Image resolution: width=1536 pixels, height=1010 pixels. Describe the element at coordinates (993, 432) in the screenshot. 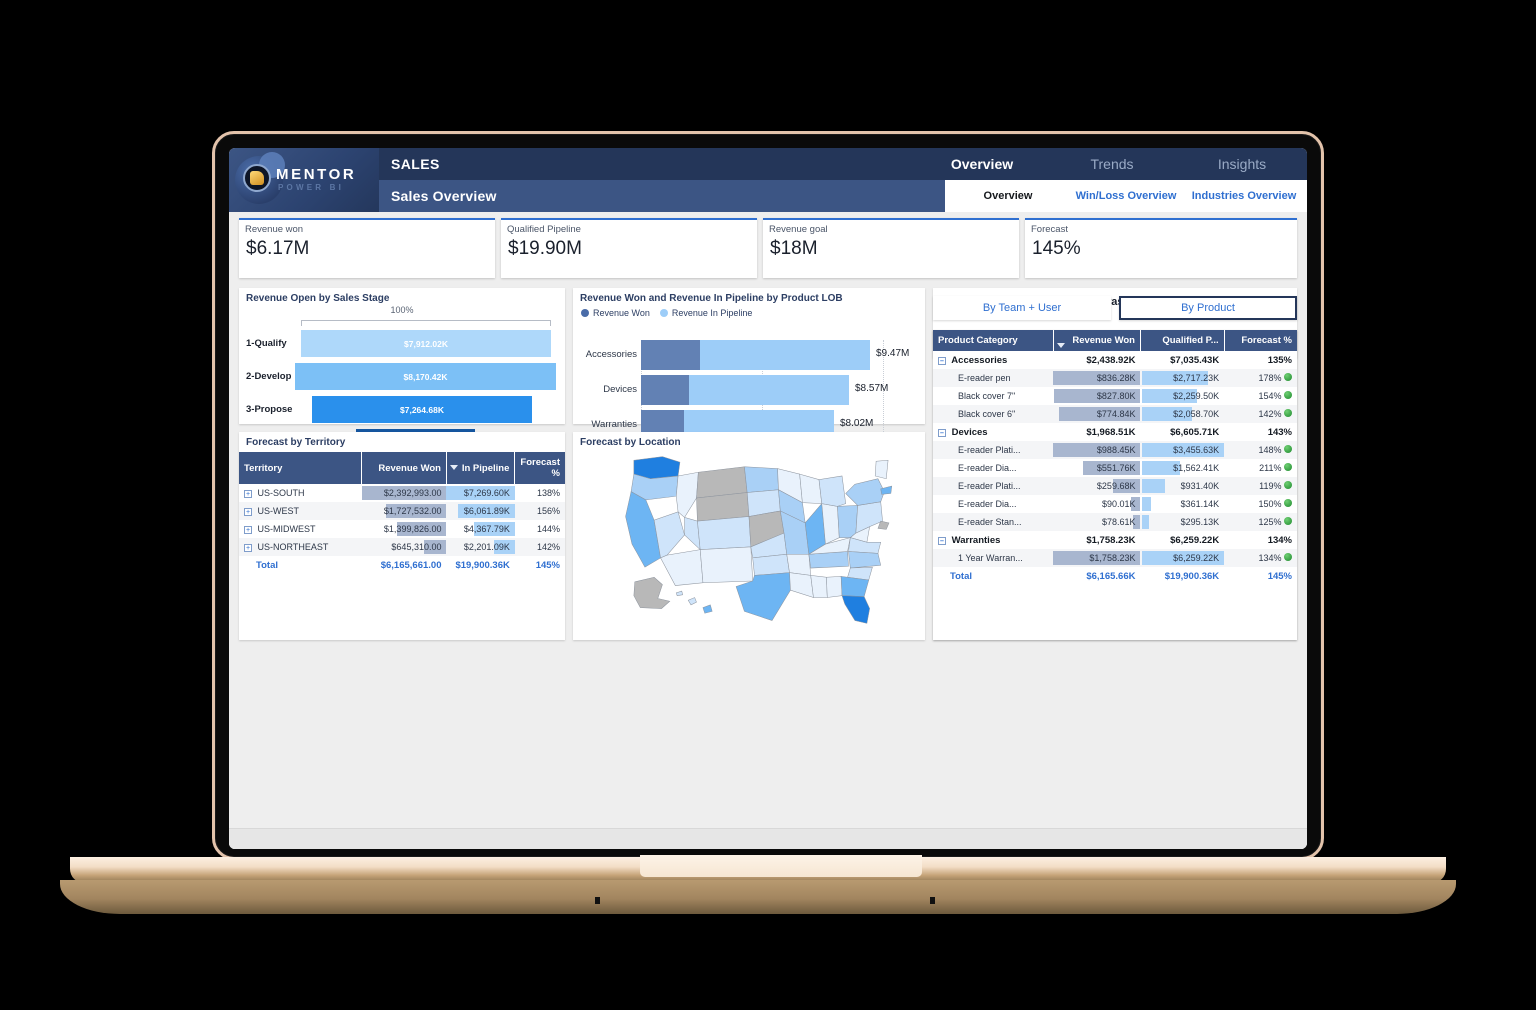

I see `cell-product-category: – Devices` at that location.